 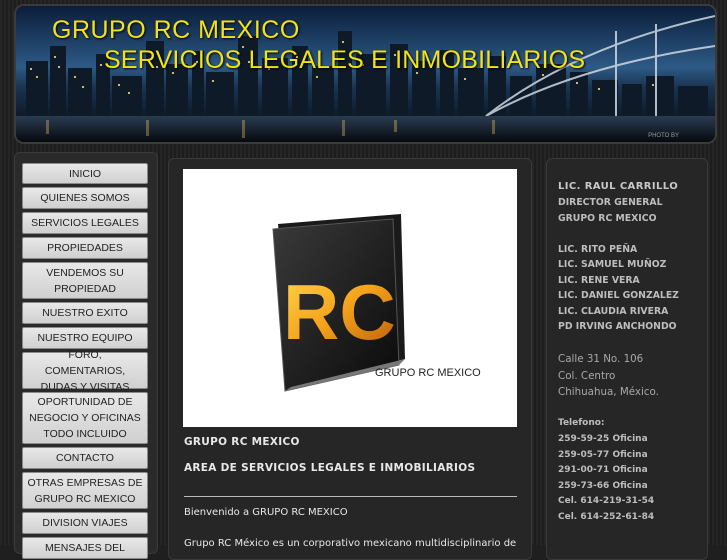 I want to click on nav-item-division-viajes: DIVISION VIAJES, so click(x=85, y=523).